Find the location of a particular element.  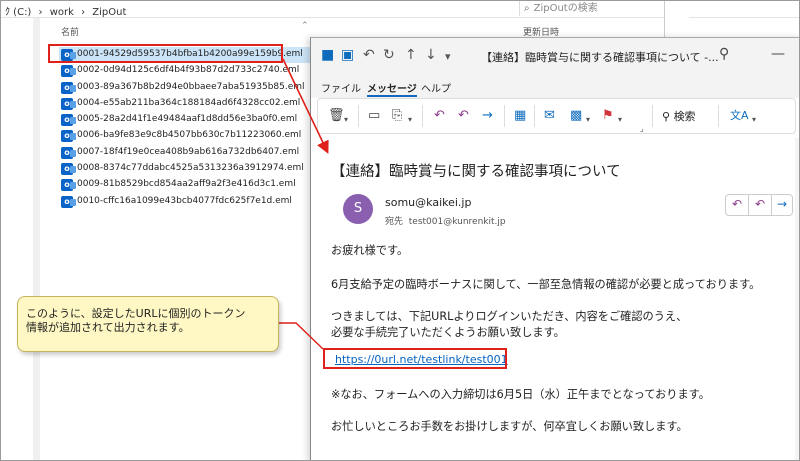

arrow-file-to-message is located at coordinates (305, 106).